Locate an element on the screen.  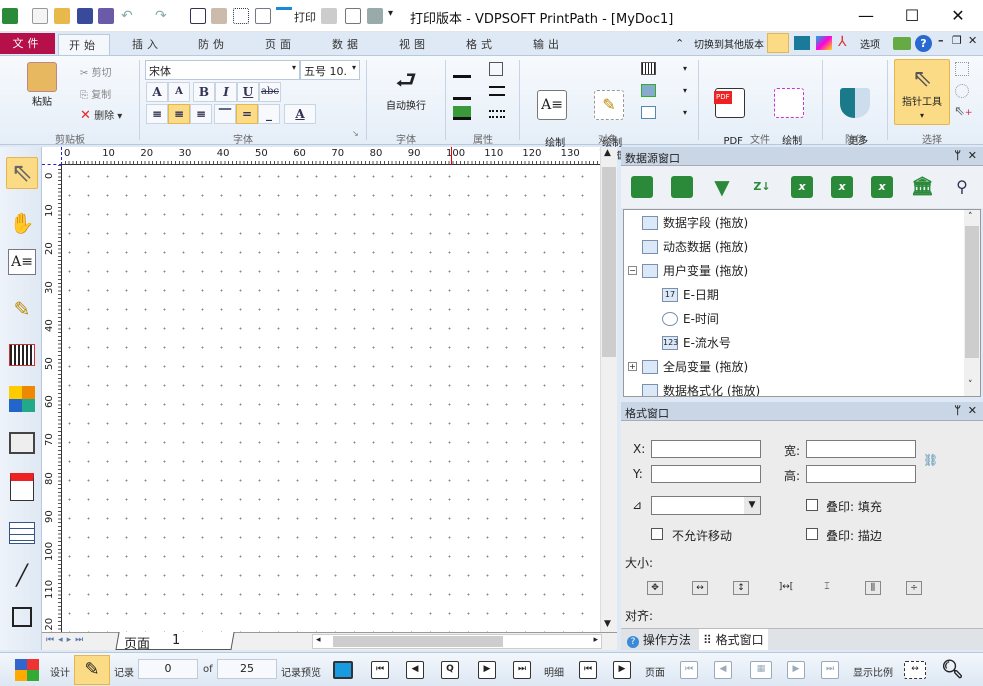
qrcode-tool-icon is located at coordinates (22, 399).